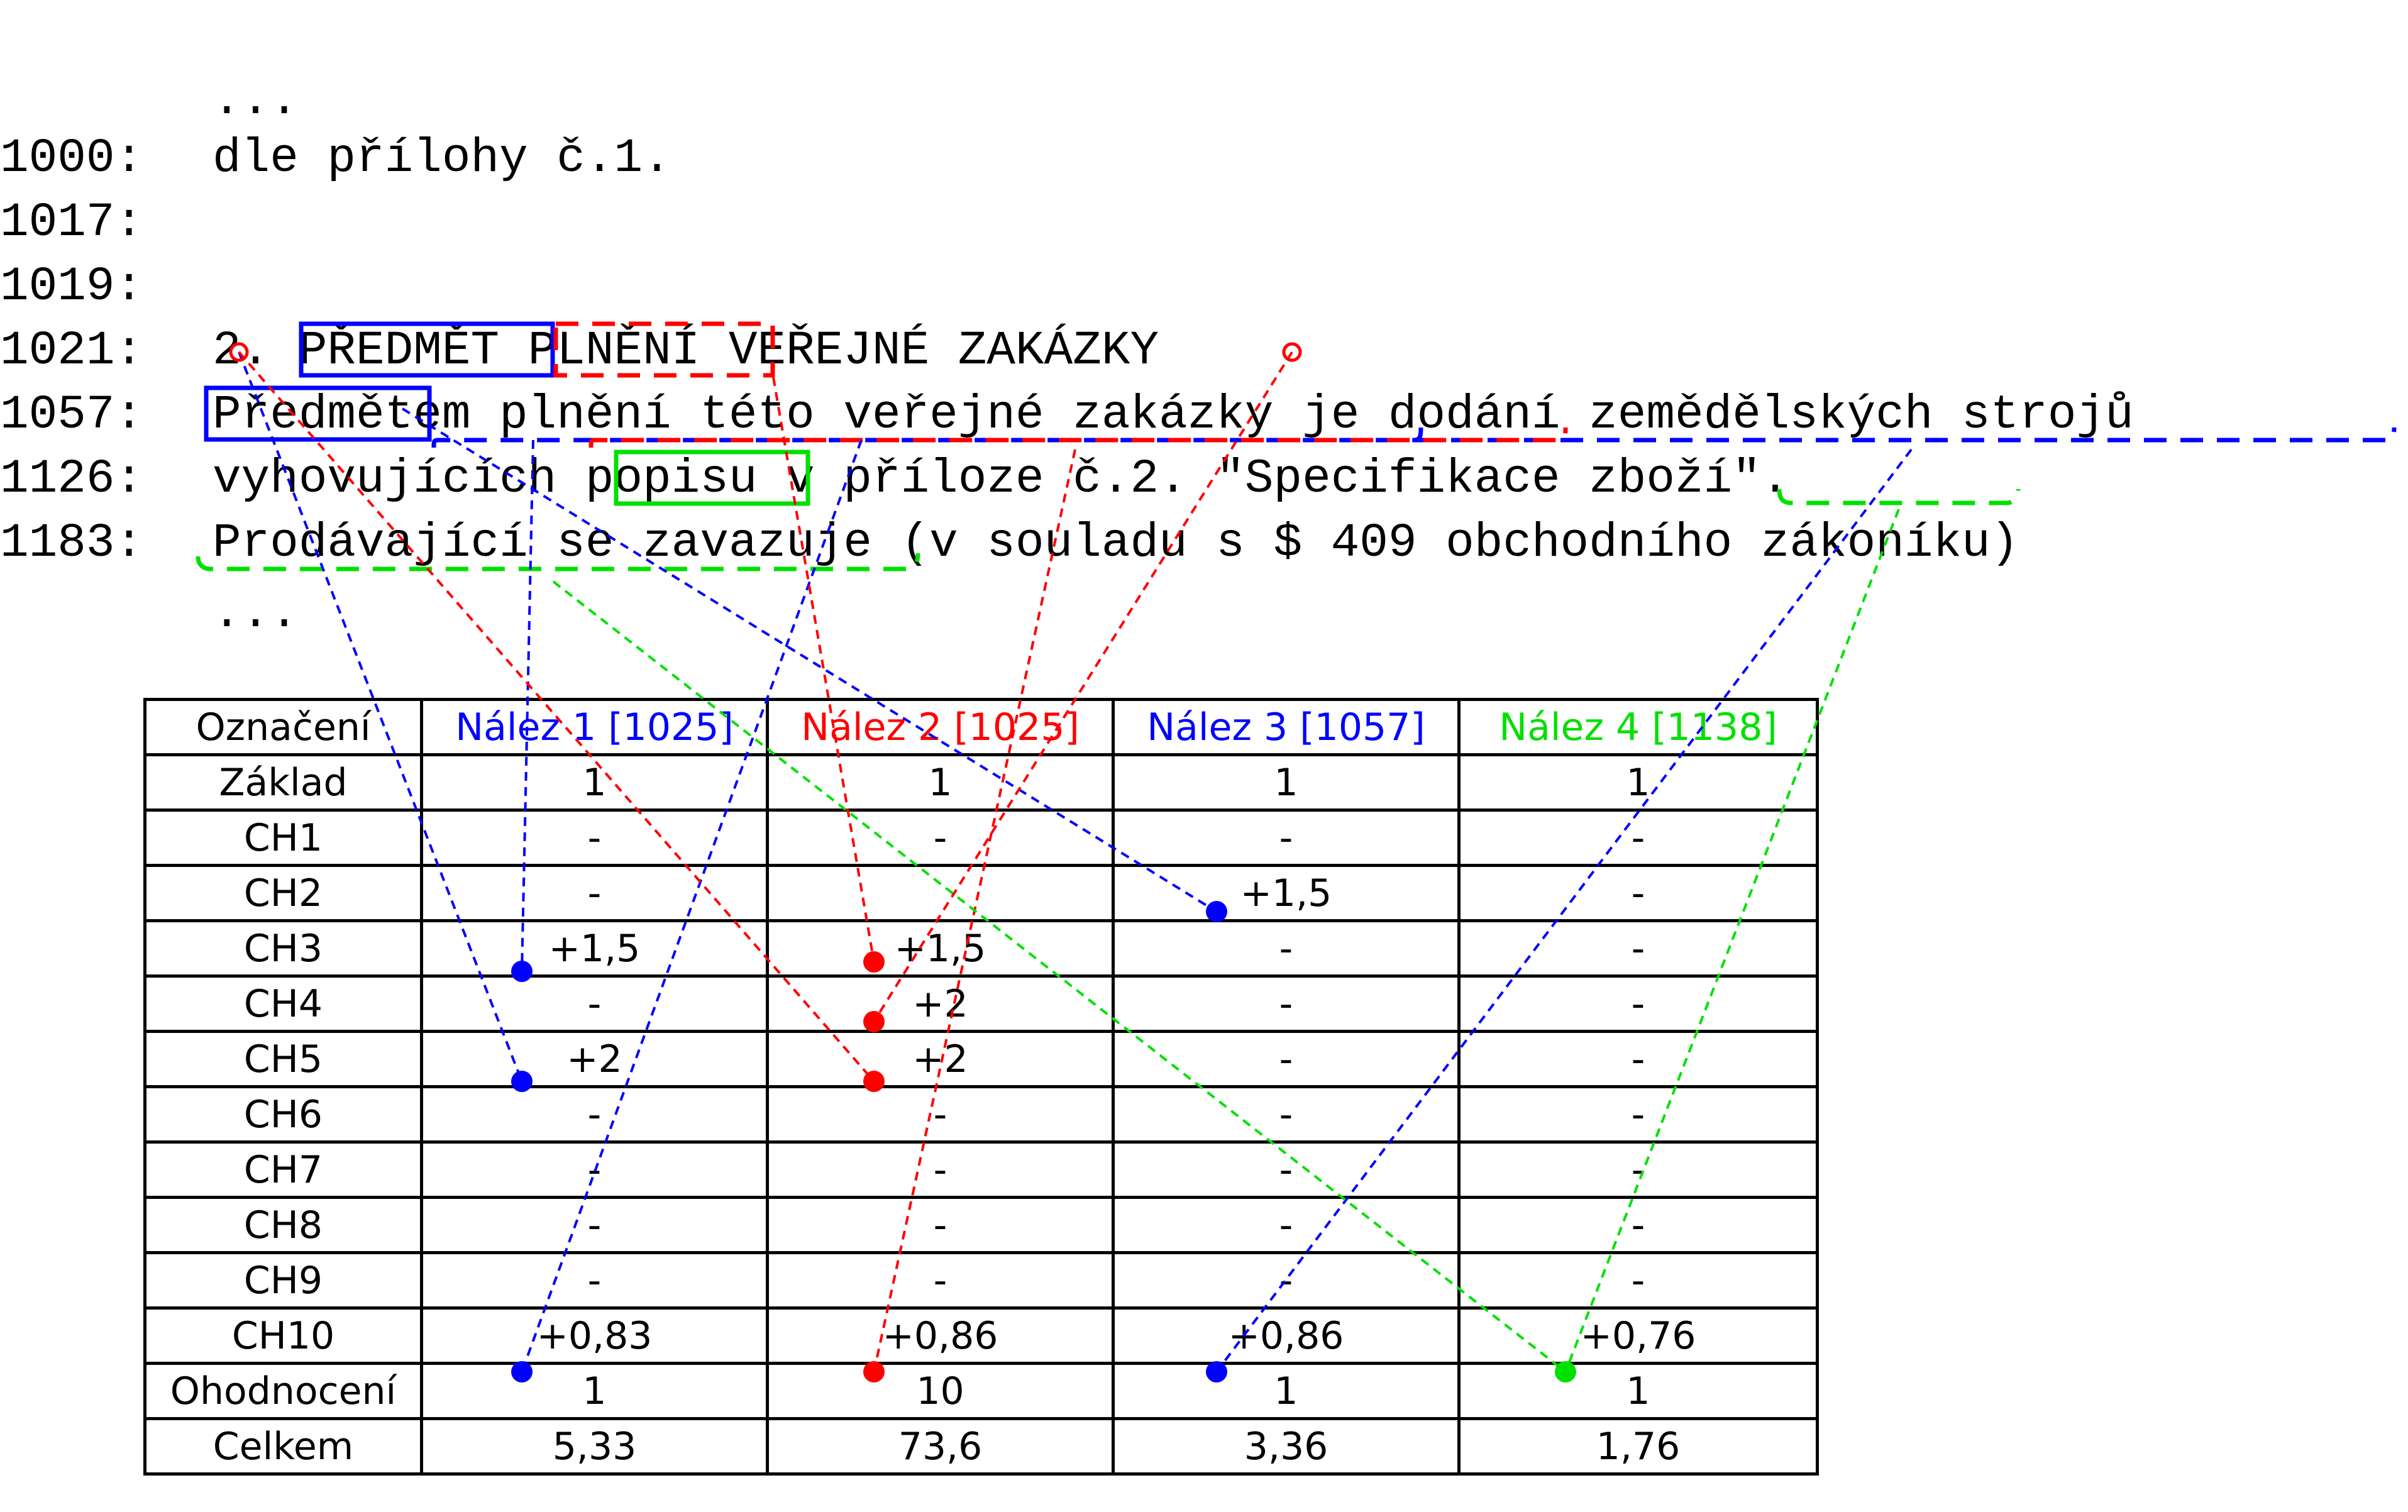 Image resolution: width=2408 pixels, height=1512 pixels. Describe the element at coordinates (686, 351) in the screenshot. I see `line-text: 2. PŘEDMĚT PLNĚNÍ VEŘEJNÉ ZAKÁZKY` at that location.